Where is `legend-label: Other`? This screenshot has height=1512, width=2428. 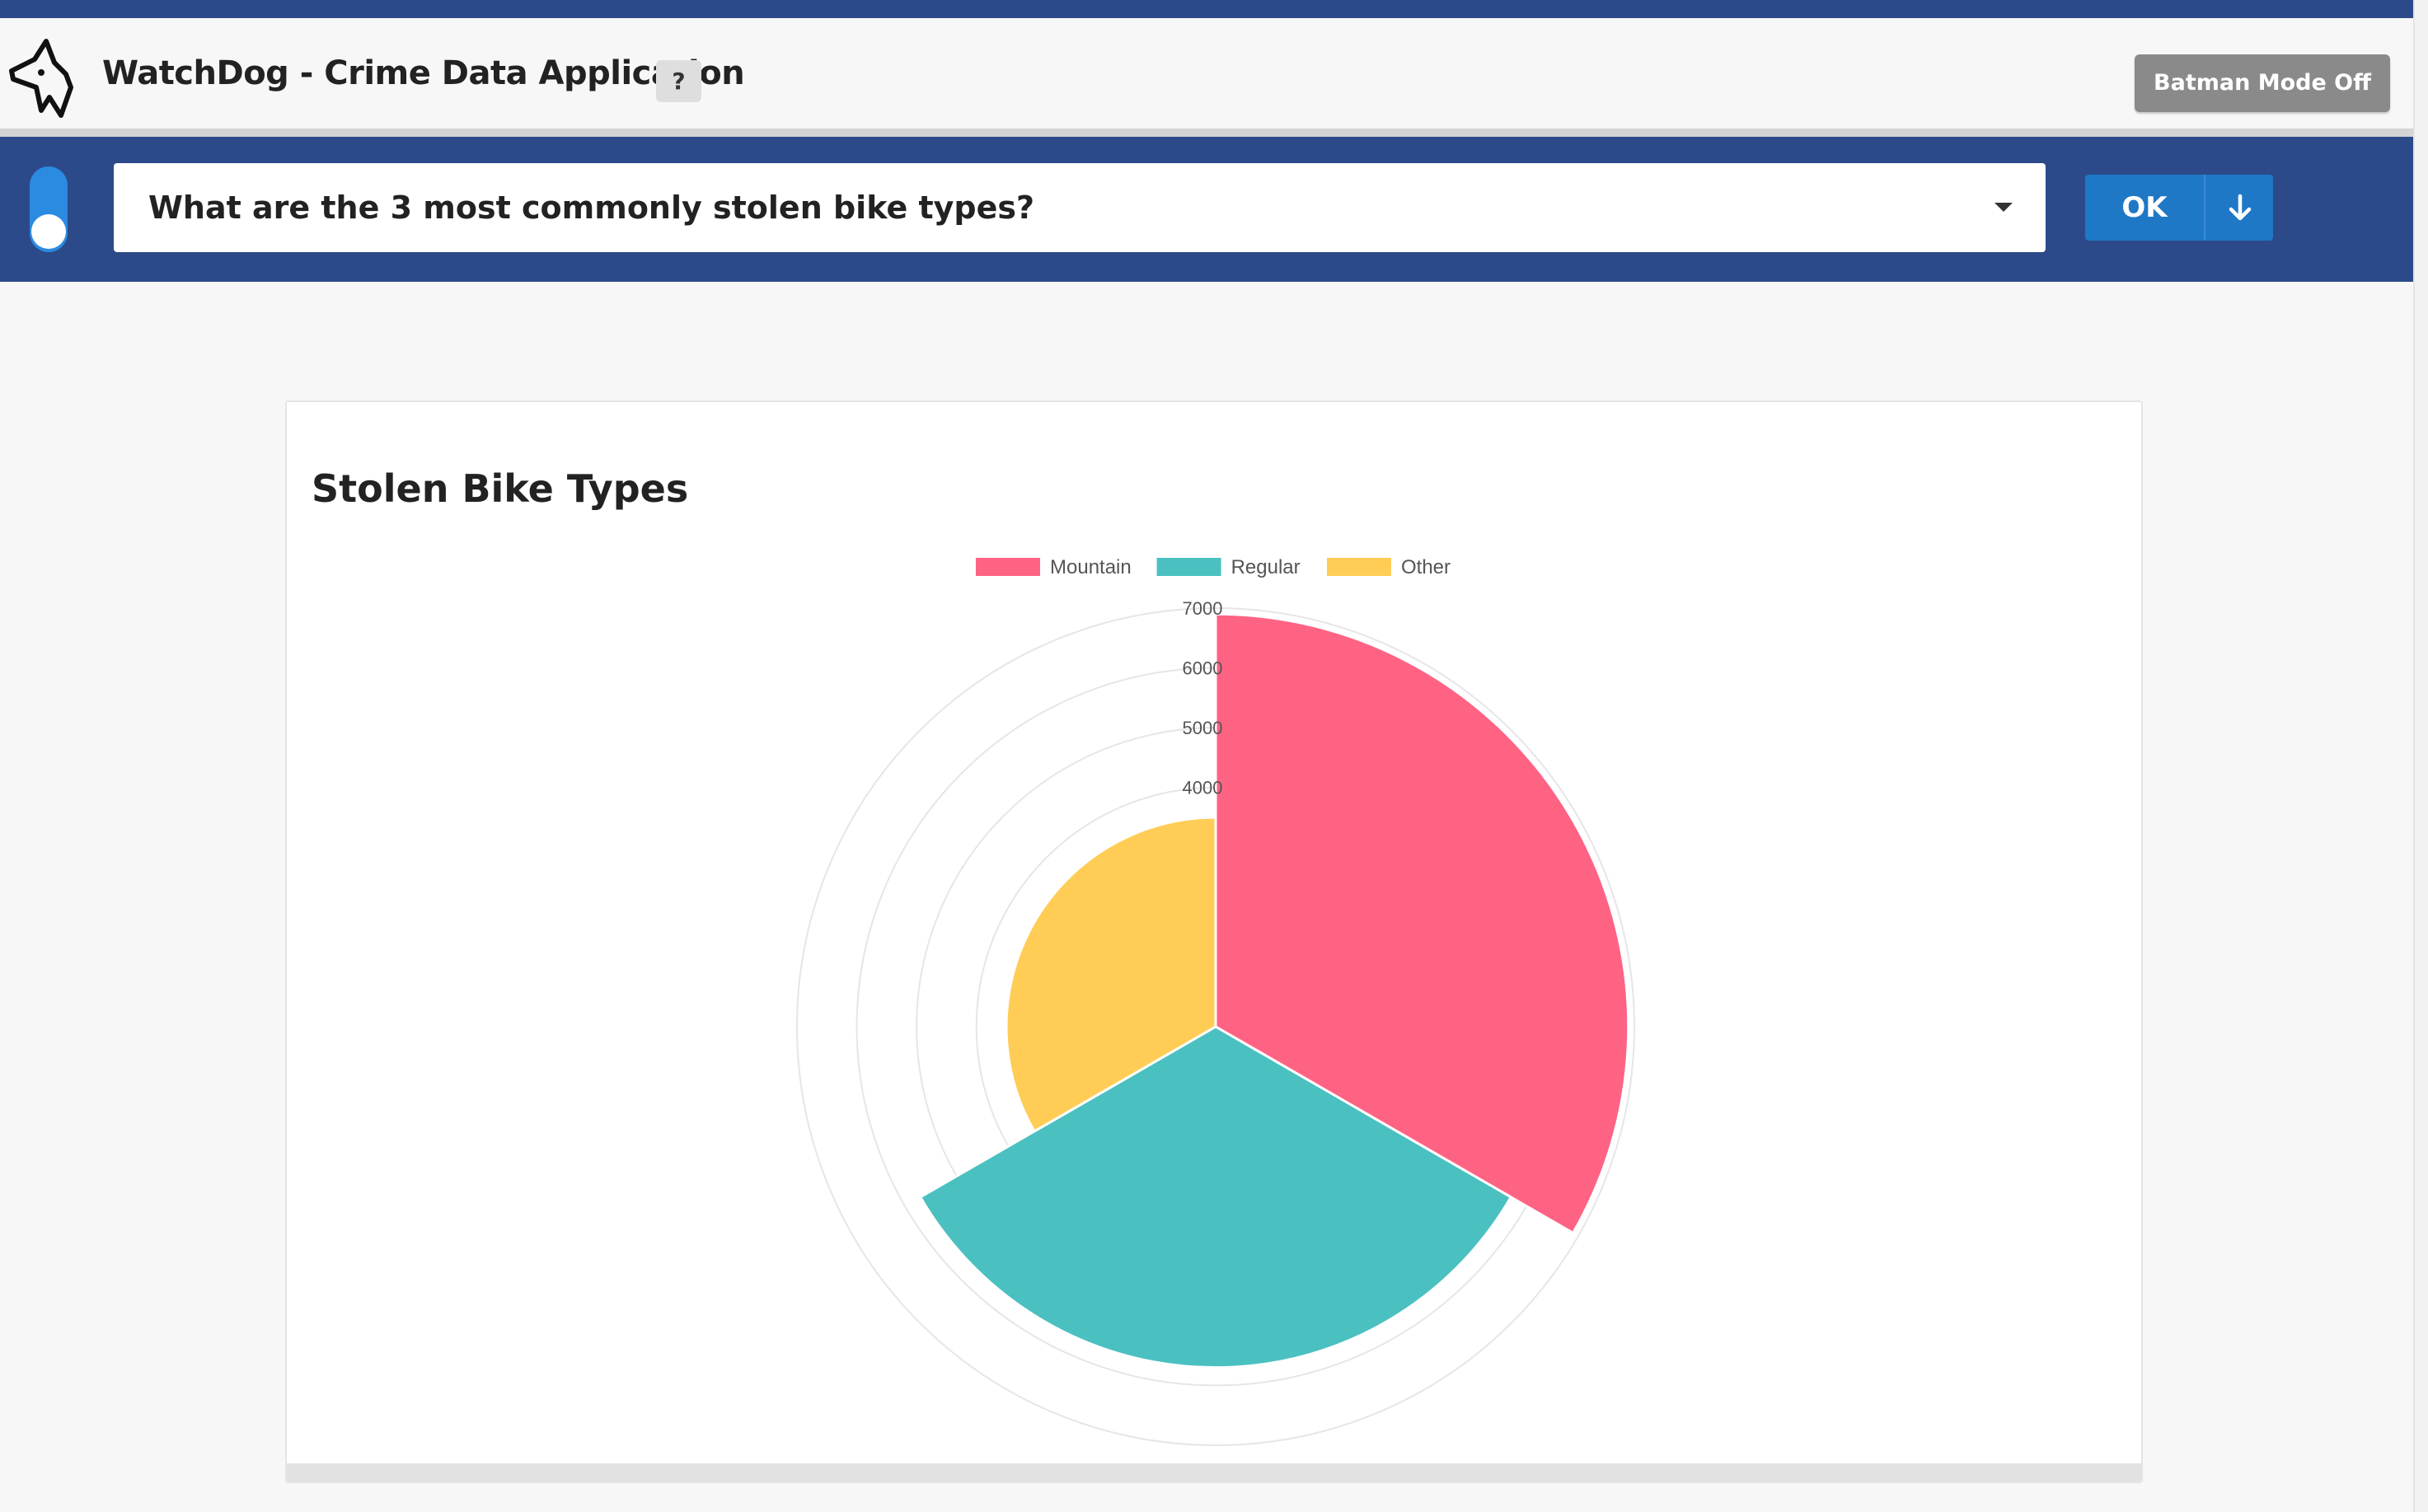
legend-label: Other is located at coordinates (1426, 567).